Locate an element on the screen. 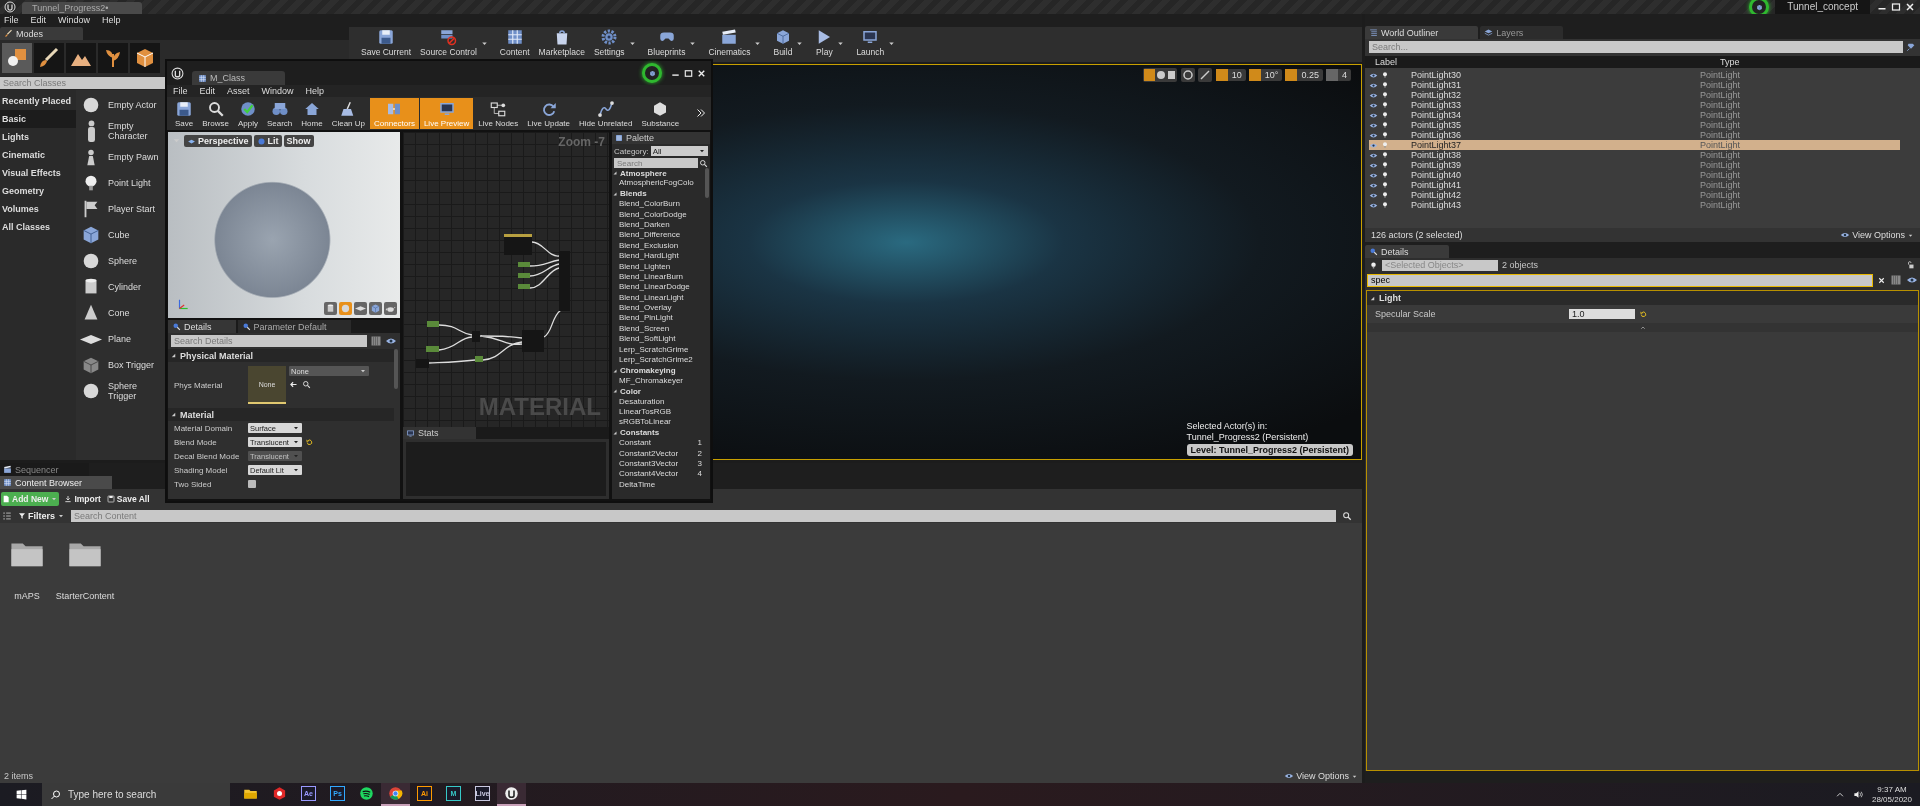  panel-tab: Layers is located at coordinates (1522, 32).